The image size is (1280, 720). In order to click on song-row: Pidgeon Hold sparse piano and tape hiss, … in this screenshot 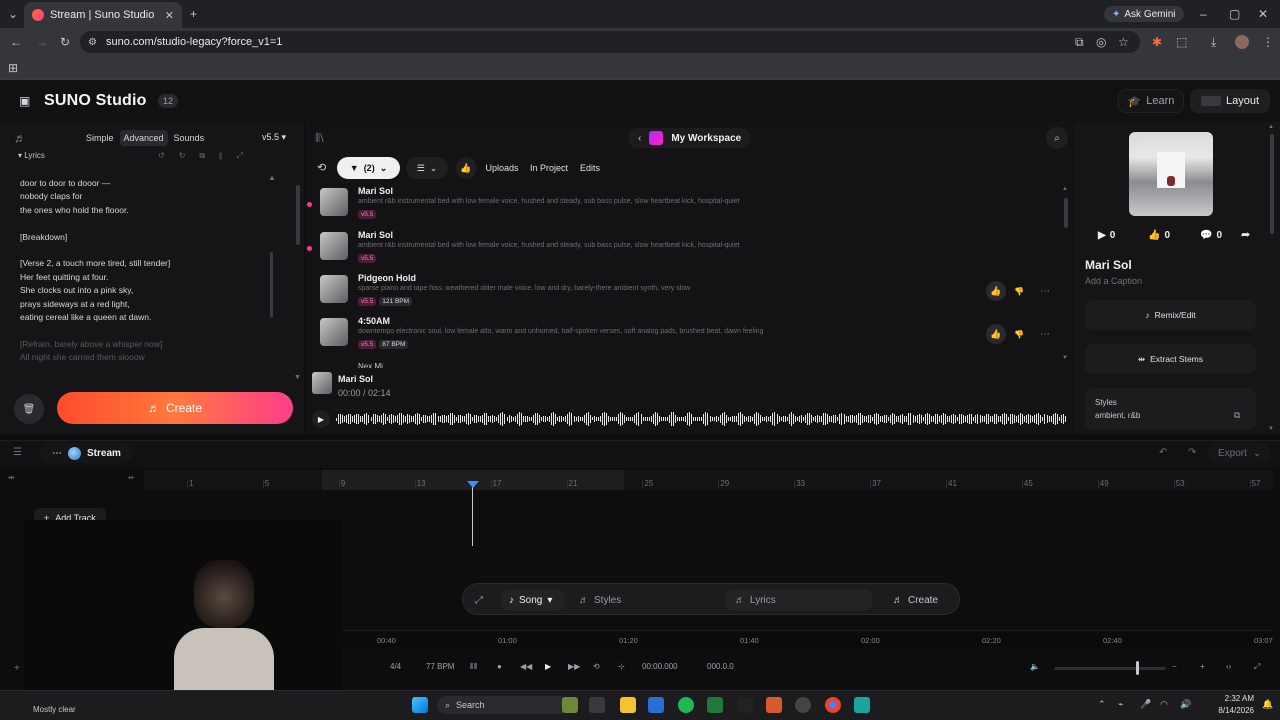, I will do `click(690, 294)`.